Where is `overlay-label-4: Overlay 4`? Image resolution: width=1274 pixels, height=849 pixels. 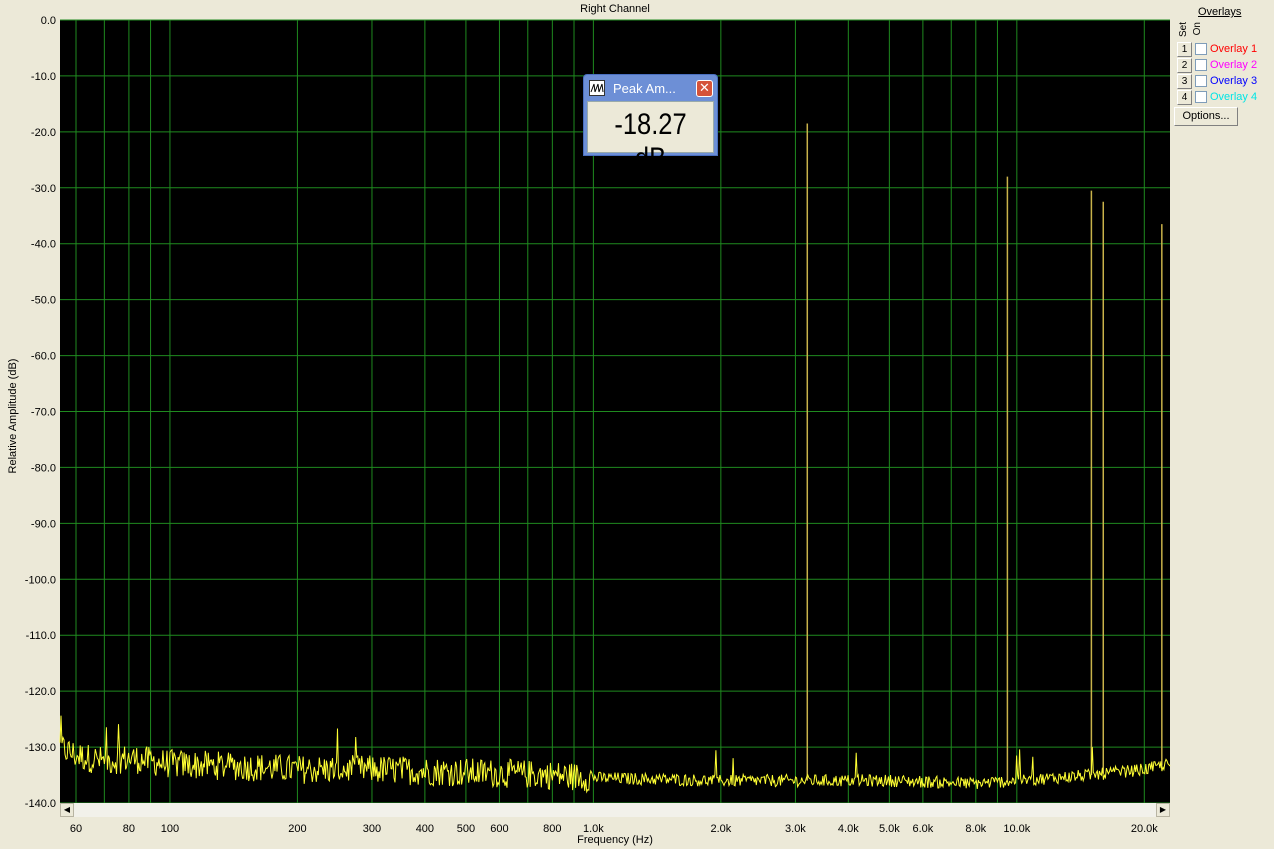 overlay-label-4: Overlay 4 is located at coordinates (1234, 97).